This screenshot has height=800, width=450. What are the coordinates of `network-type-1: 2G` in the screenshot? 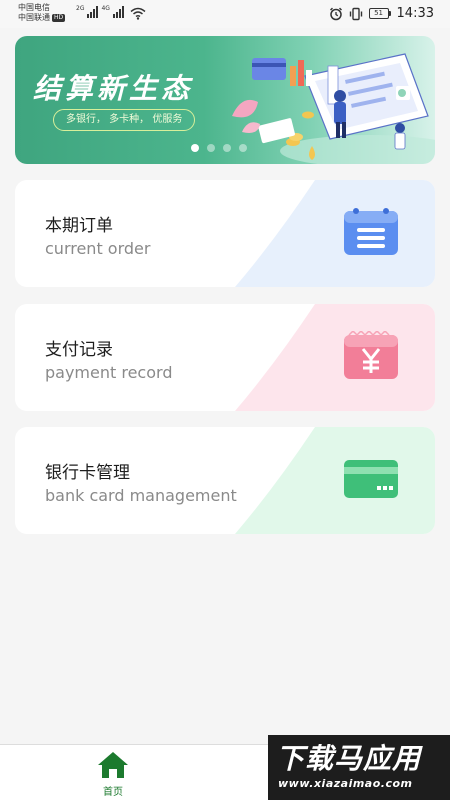 It's located at (80, 8).